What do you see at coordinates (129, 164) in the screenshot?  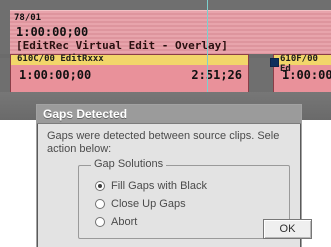 I see `group-title: Gap Solutions` at bounding box center [129, 164].